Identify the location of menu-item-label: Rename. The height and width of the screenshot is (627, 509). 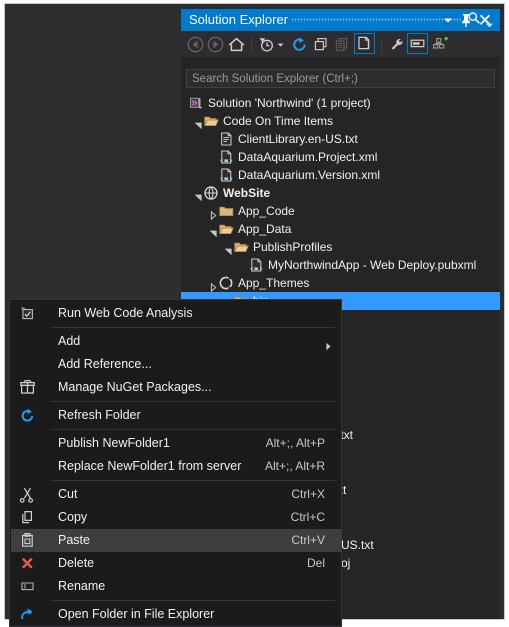
(82, 586).